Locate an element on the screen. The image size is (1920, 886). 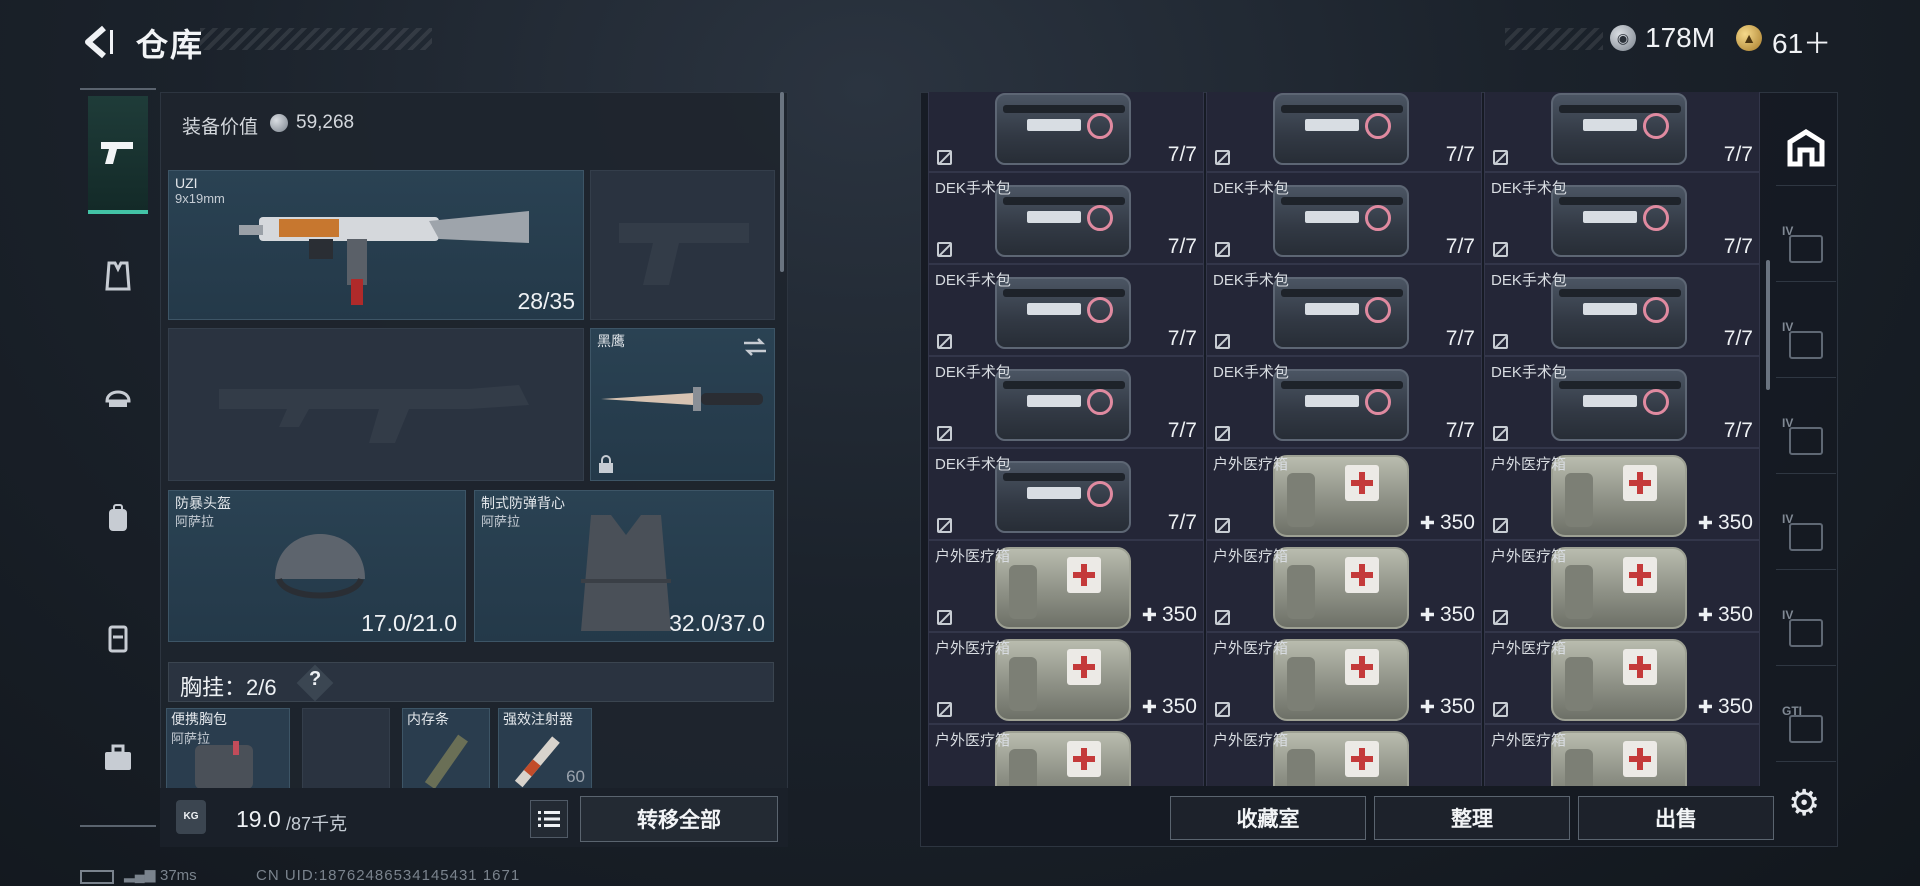
back-button is located at coordinates (98, 42).